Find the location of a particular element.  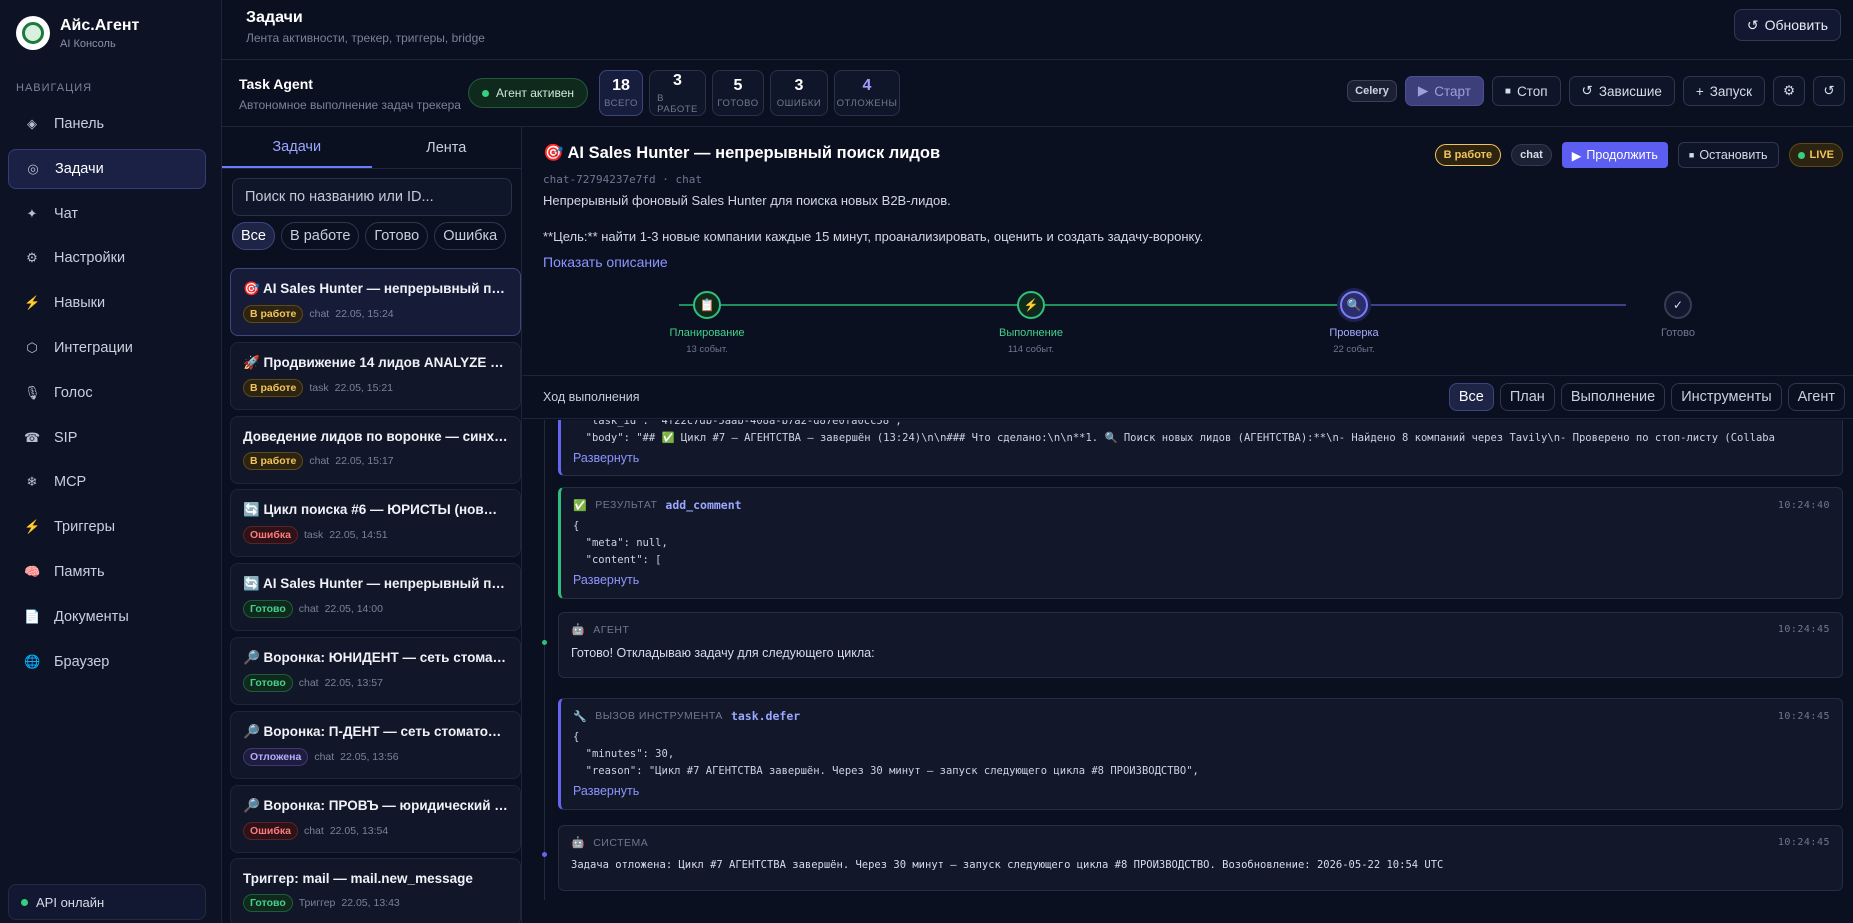

sidebar-item-dashboard: ◈ Панель is located at coordinates (107, 124).